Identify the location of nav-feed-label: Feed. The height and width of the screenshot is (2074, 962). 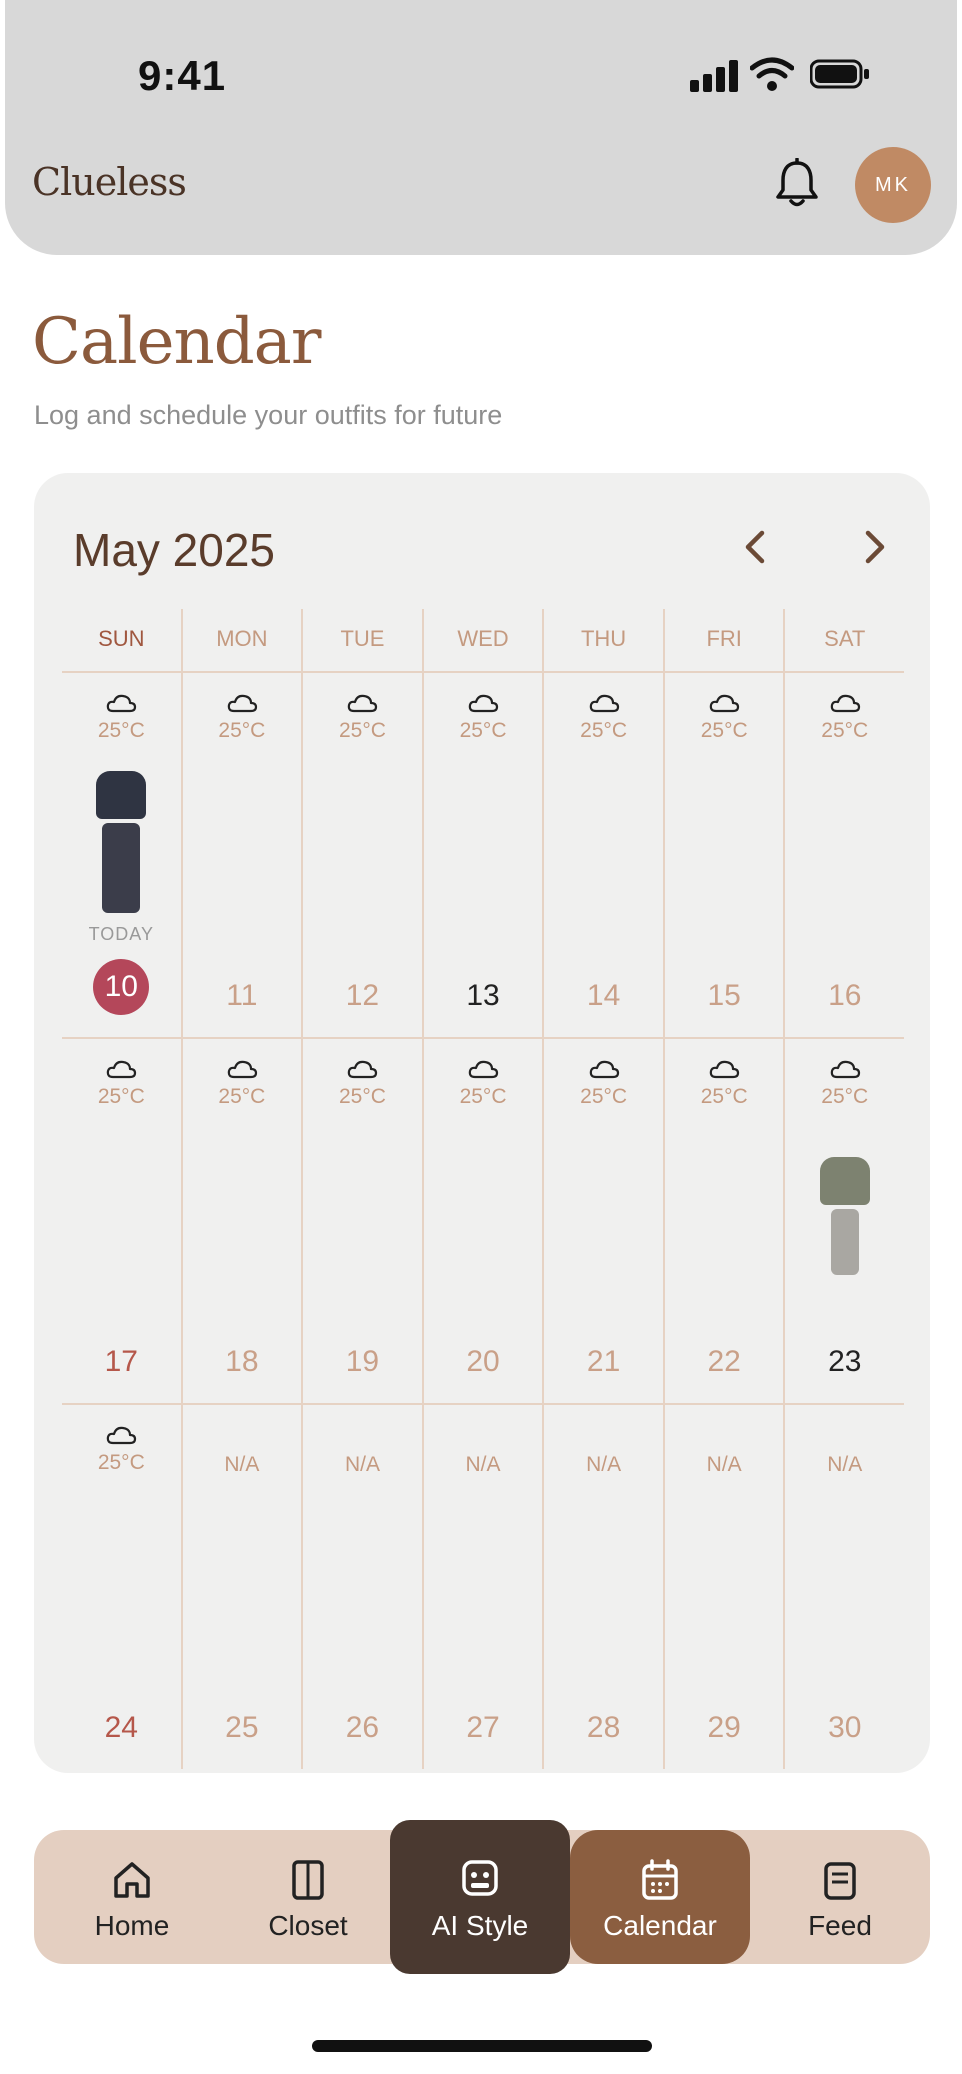
(840, 1925).